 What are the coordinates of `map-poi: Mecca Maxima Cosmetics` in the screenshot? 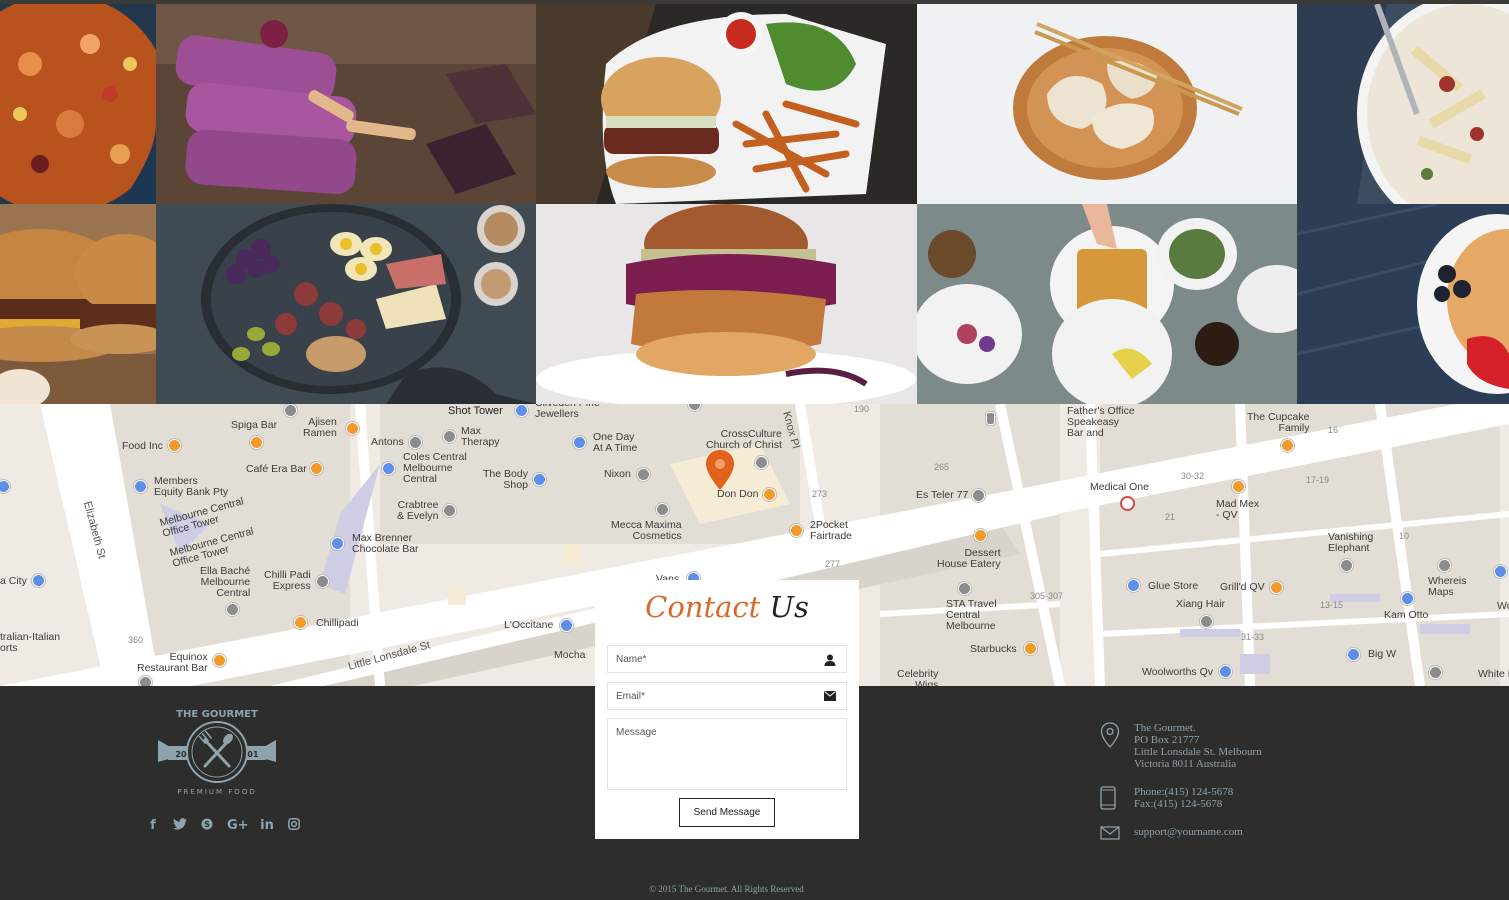 It's located at (646, 531).